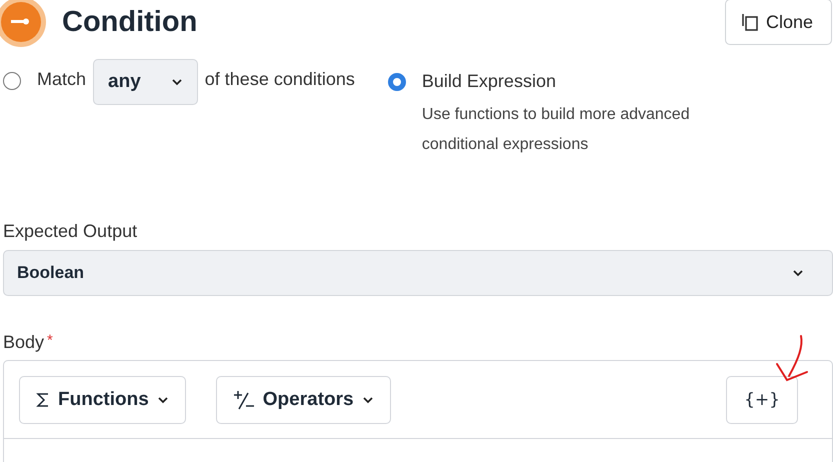 The width and height of the screenshot is (833, 462). I want to click on field-label: Expected Output, so click(70, 231).